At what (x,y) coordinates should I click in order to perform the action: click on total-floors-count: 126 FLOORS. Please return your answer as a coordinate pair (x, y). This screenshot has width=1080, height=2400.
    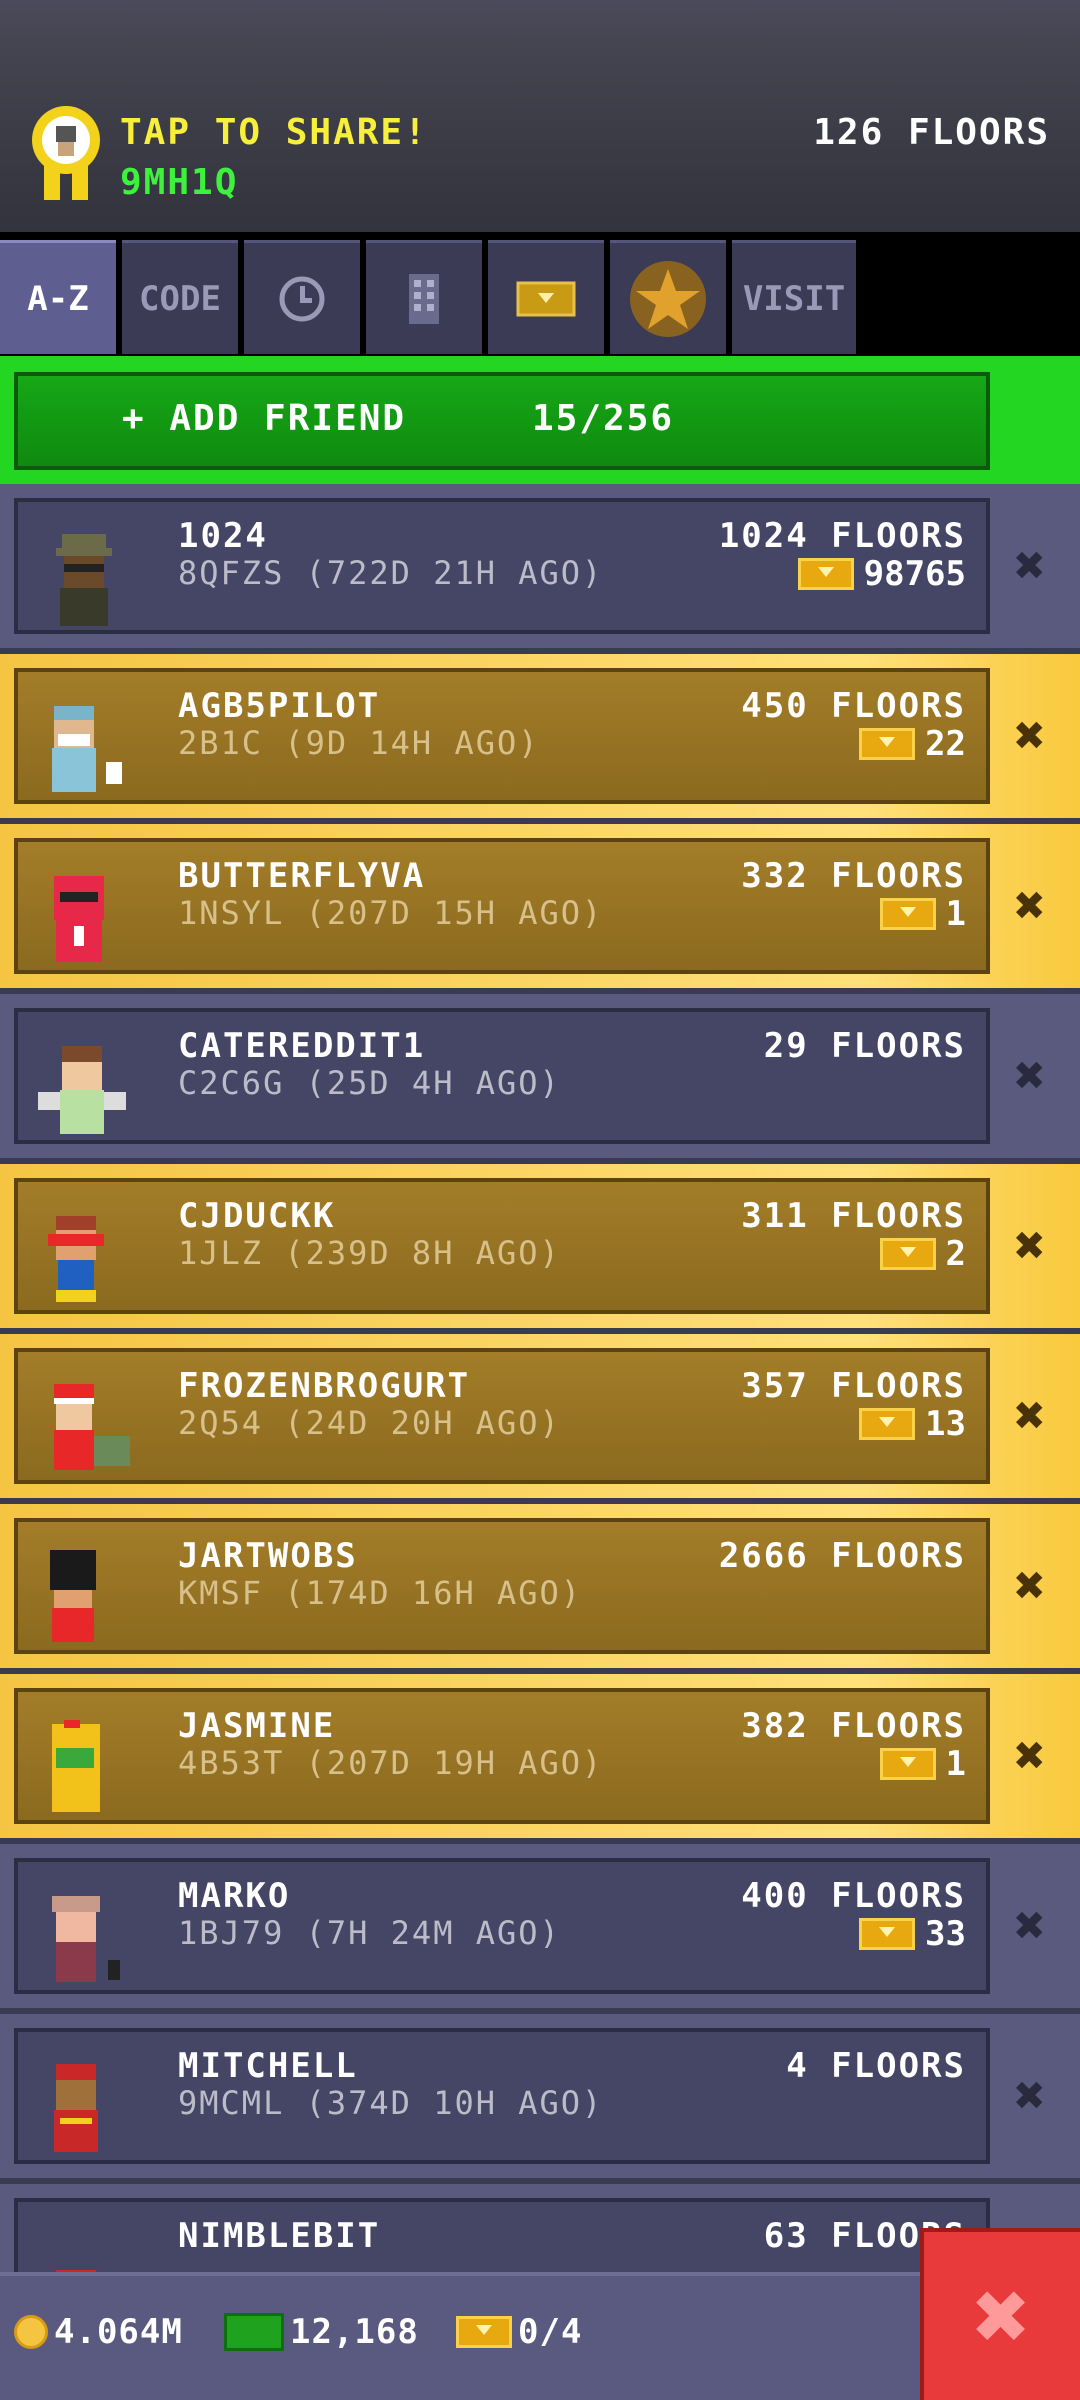
    Looking at the image, I should click on (931, 132).